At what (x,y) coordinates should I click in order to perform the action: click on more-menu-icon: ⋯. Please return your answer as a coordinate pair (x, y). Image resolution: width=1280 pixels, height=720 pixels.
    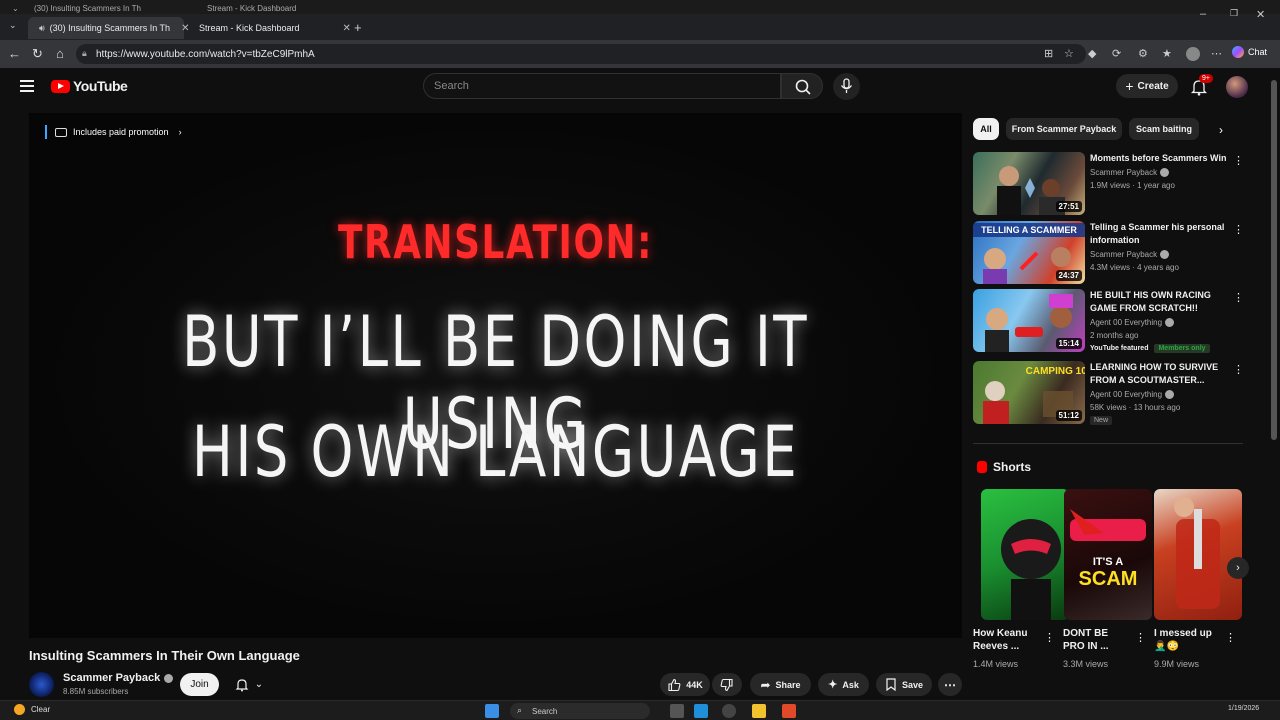
    Looking at the image, I should click on (1216, 53).